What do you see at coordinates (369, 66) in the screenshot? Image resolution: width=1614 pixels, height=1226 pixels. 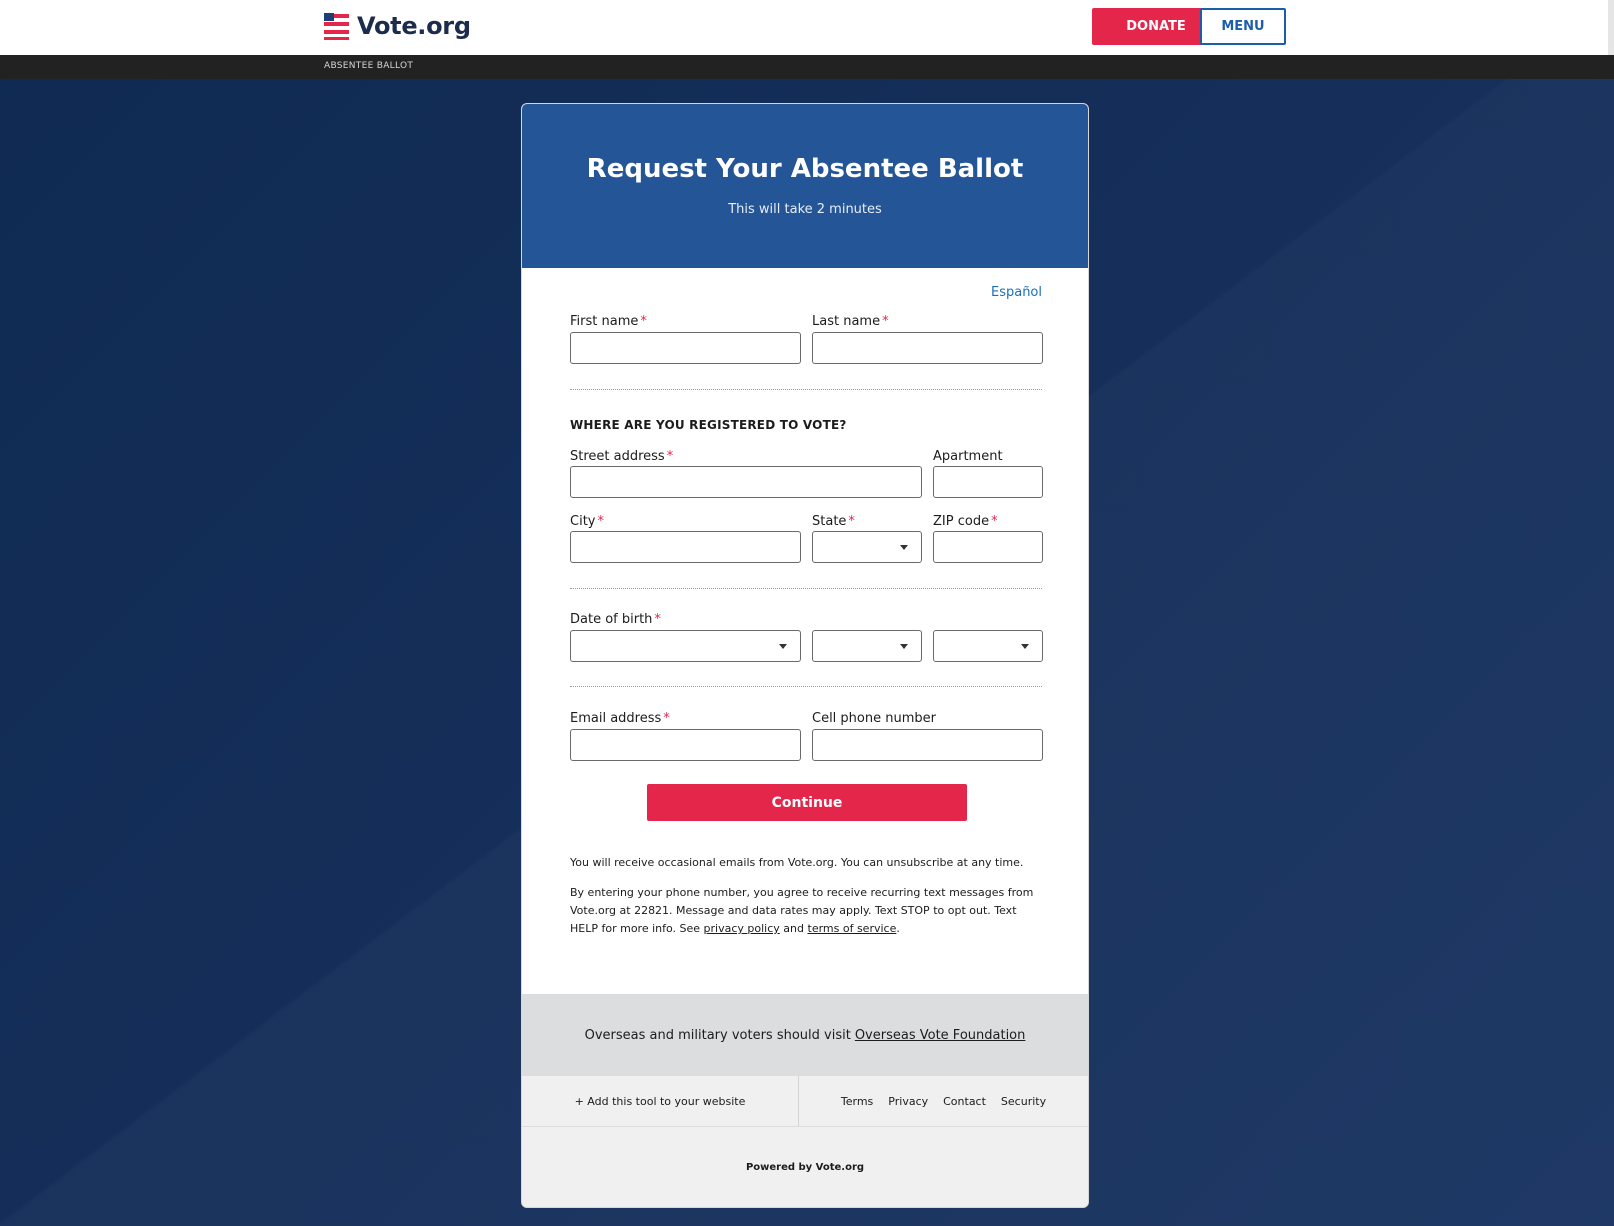 I see `breadcrumb: ABSENTEE BALLOT` at bounding box center [369, 66].